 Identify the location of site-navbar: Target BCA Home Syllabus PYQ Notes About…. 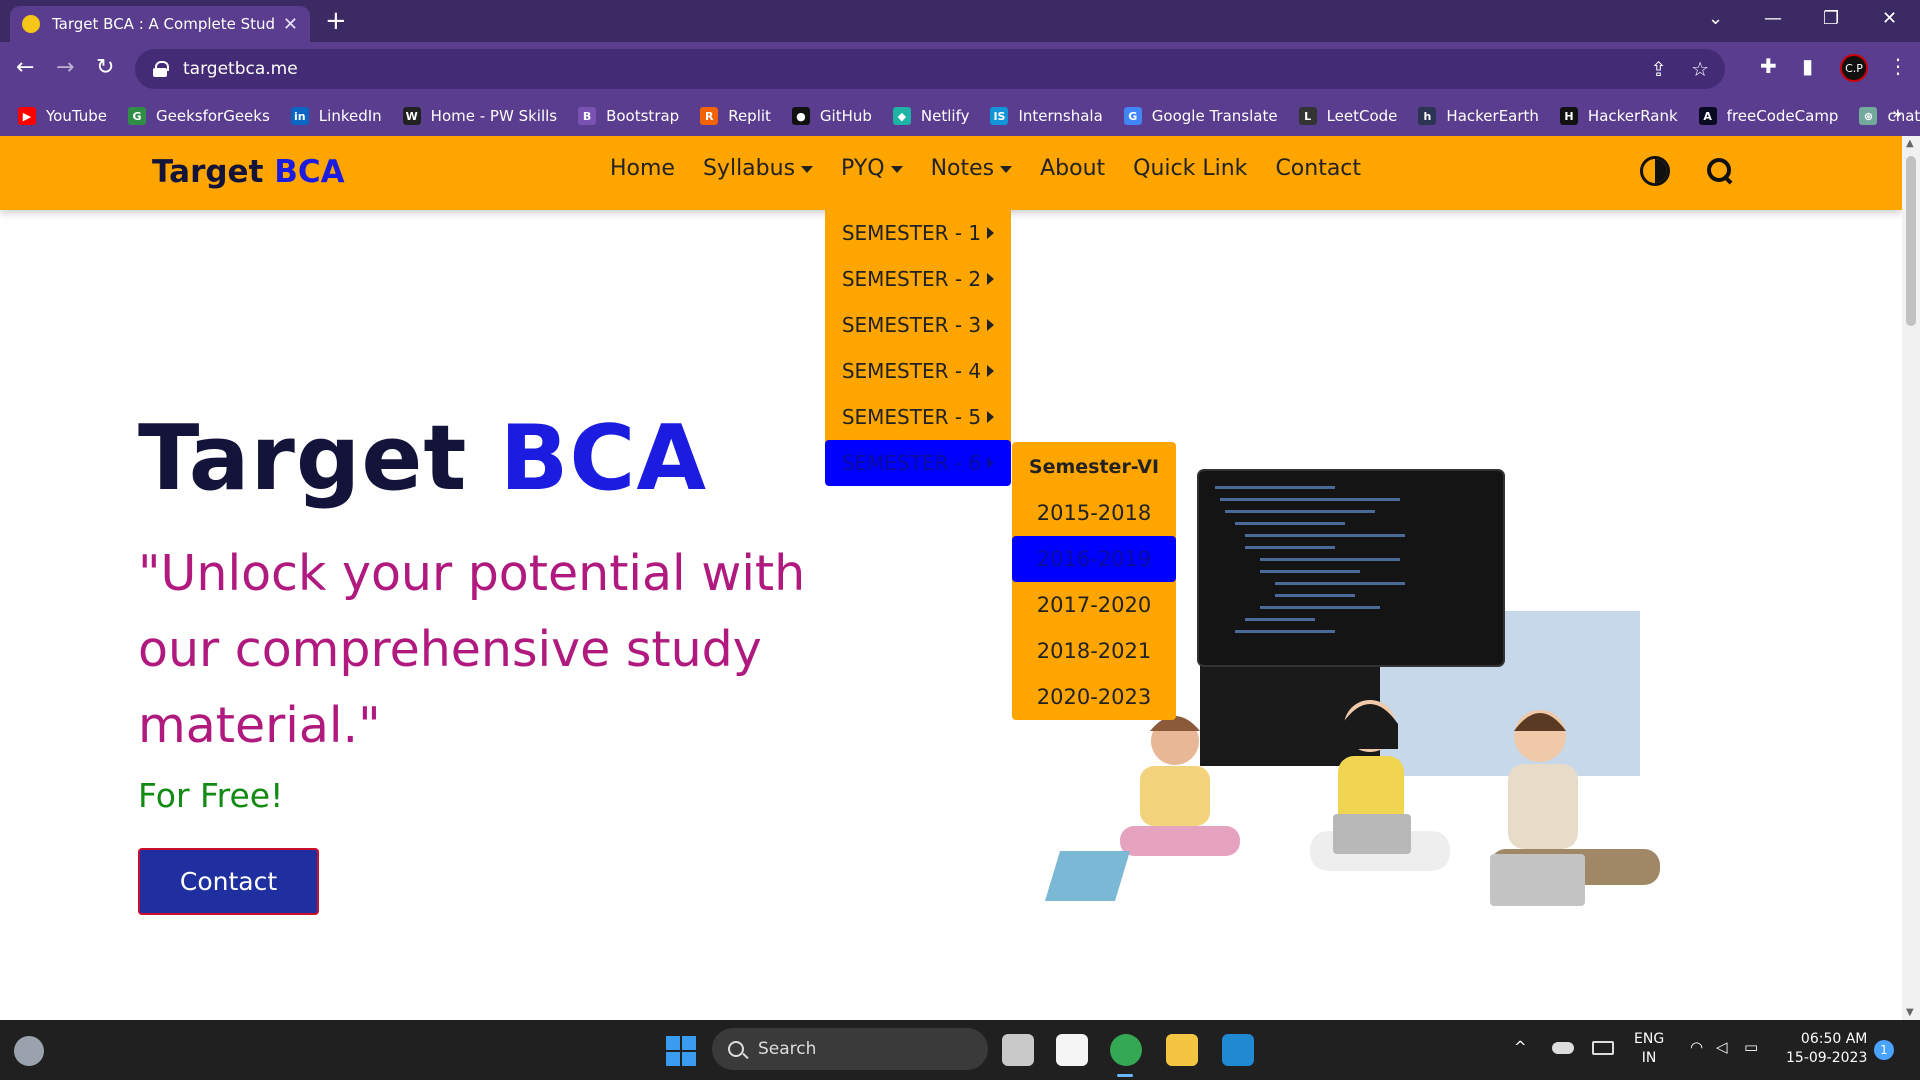
(951, 173).